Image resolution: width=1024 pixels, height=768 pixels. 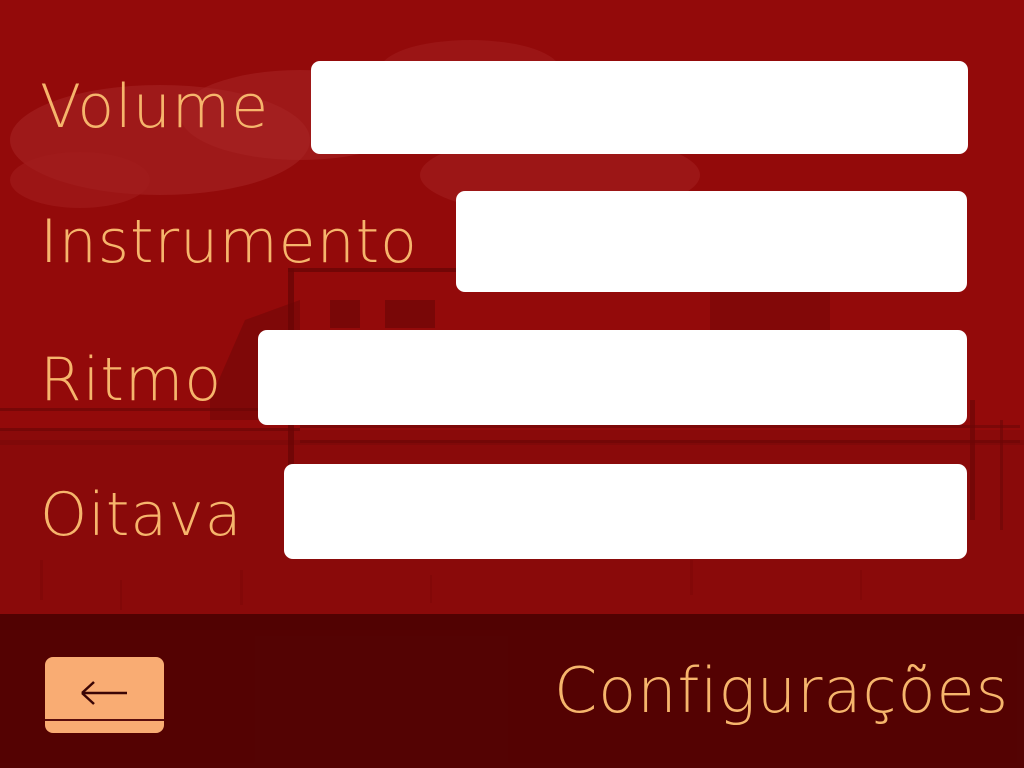 I want to click on back-button, so click(x=104, y=695).